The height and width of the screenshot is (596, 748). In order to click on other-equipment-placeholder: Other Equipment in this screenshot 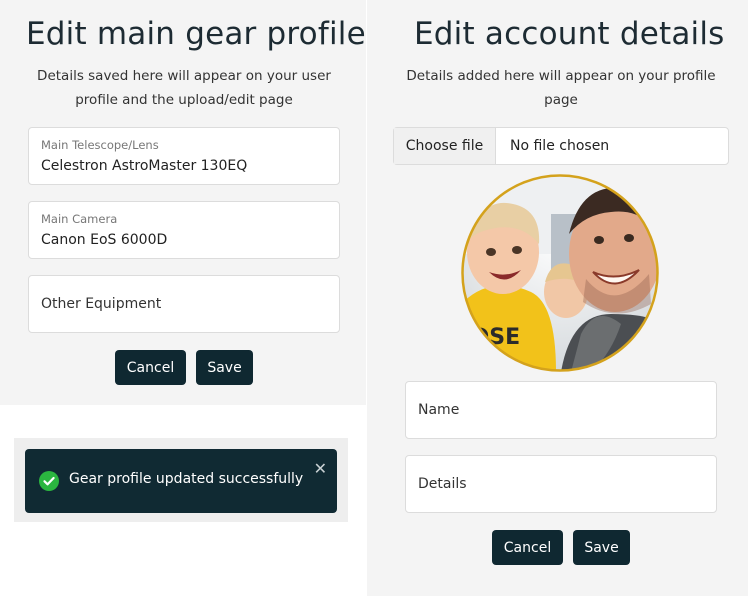, I will do `click(101, 304)`.